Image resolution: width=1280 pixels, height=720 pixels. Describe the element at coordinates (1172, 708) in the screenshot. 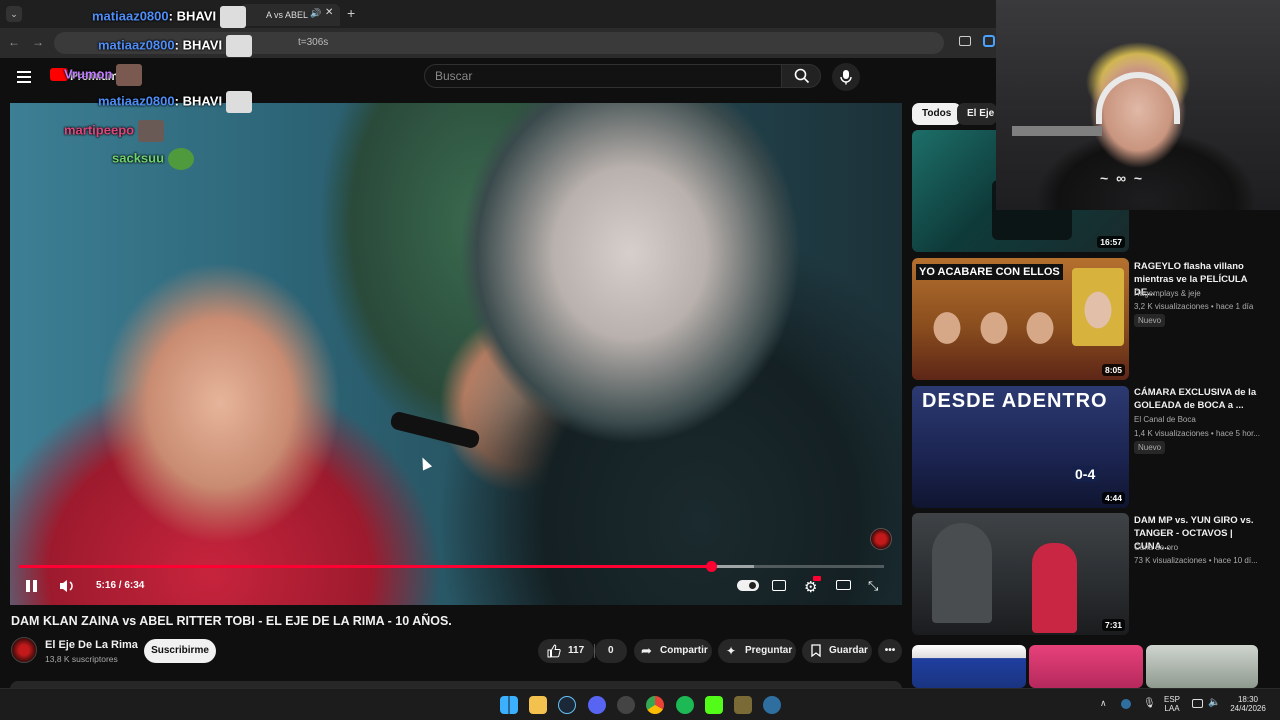

I see `keyboard-layout: LAA` at that location.